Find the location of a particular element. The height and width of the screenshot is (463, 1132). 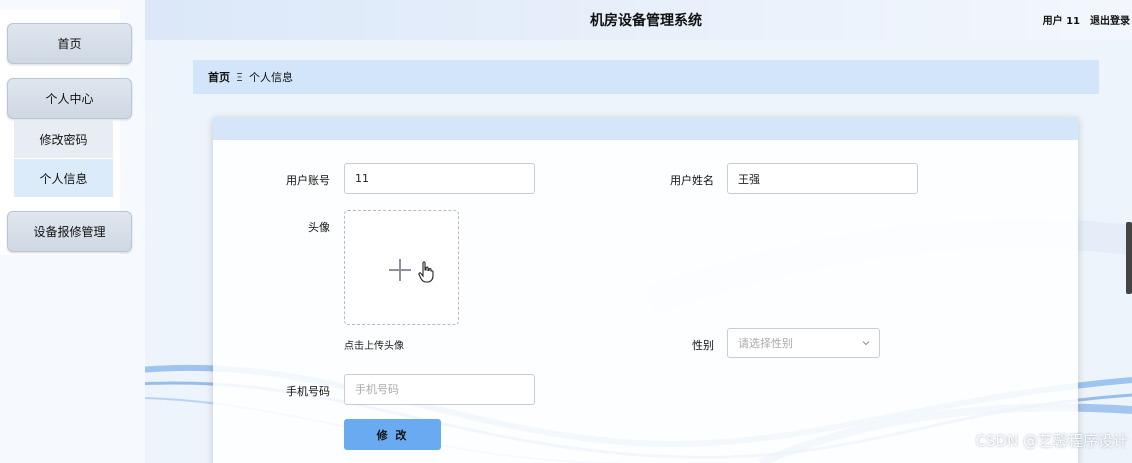

sidebar-item-personal-center: 个人中心 is located at coordinates (69, 98).